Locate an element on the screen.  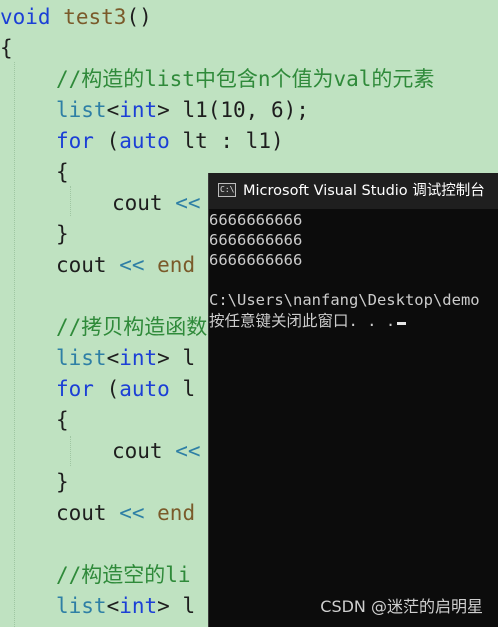
watermark: CSDN @迷茫的启明星 is located at coordinates (401, 606).